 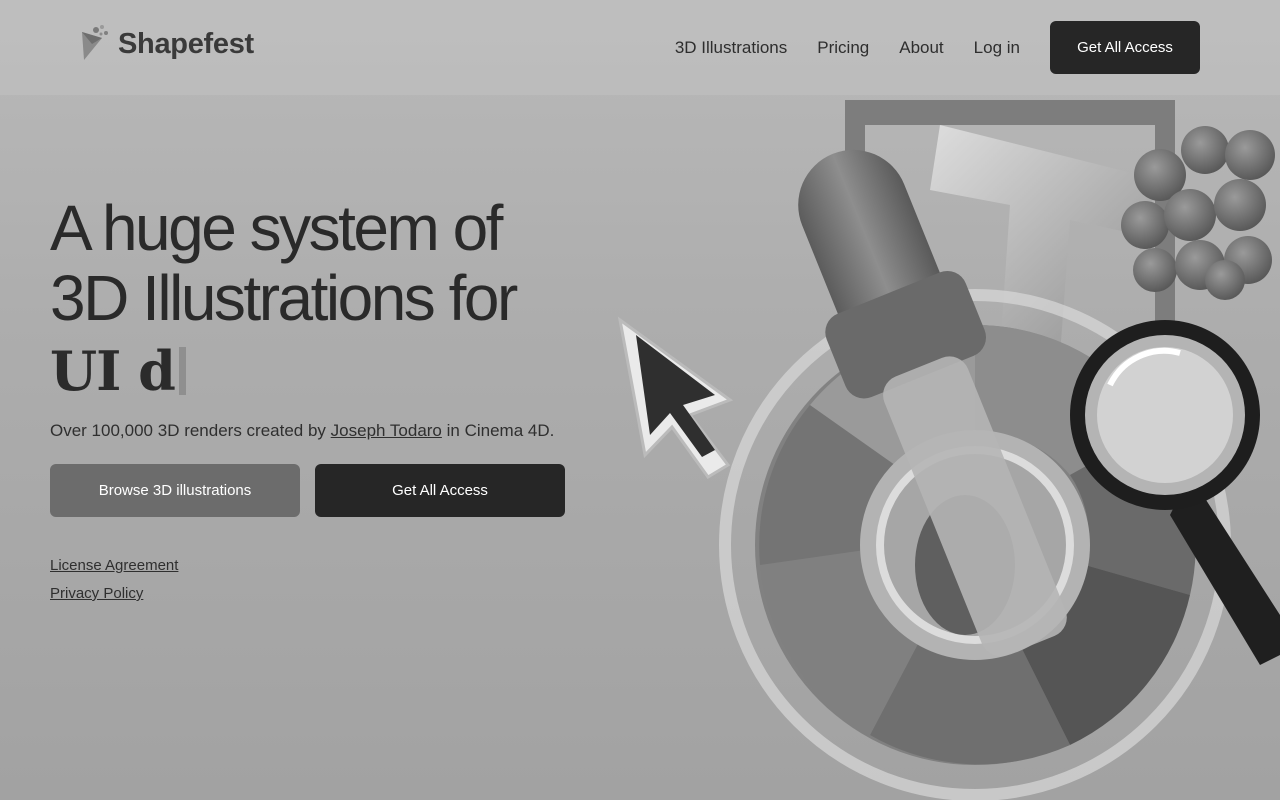 I want to click on grapes-icon, so click(x=1198, y=213).